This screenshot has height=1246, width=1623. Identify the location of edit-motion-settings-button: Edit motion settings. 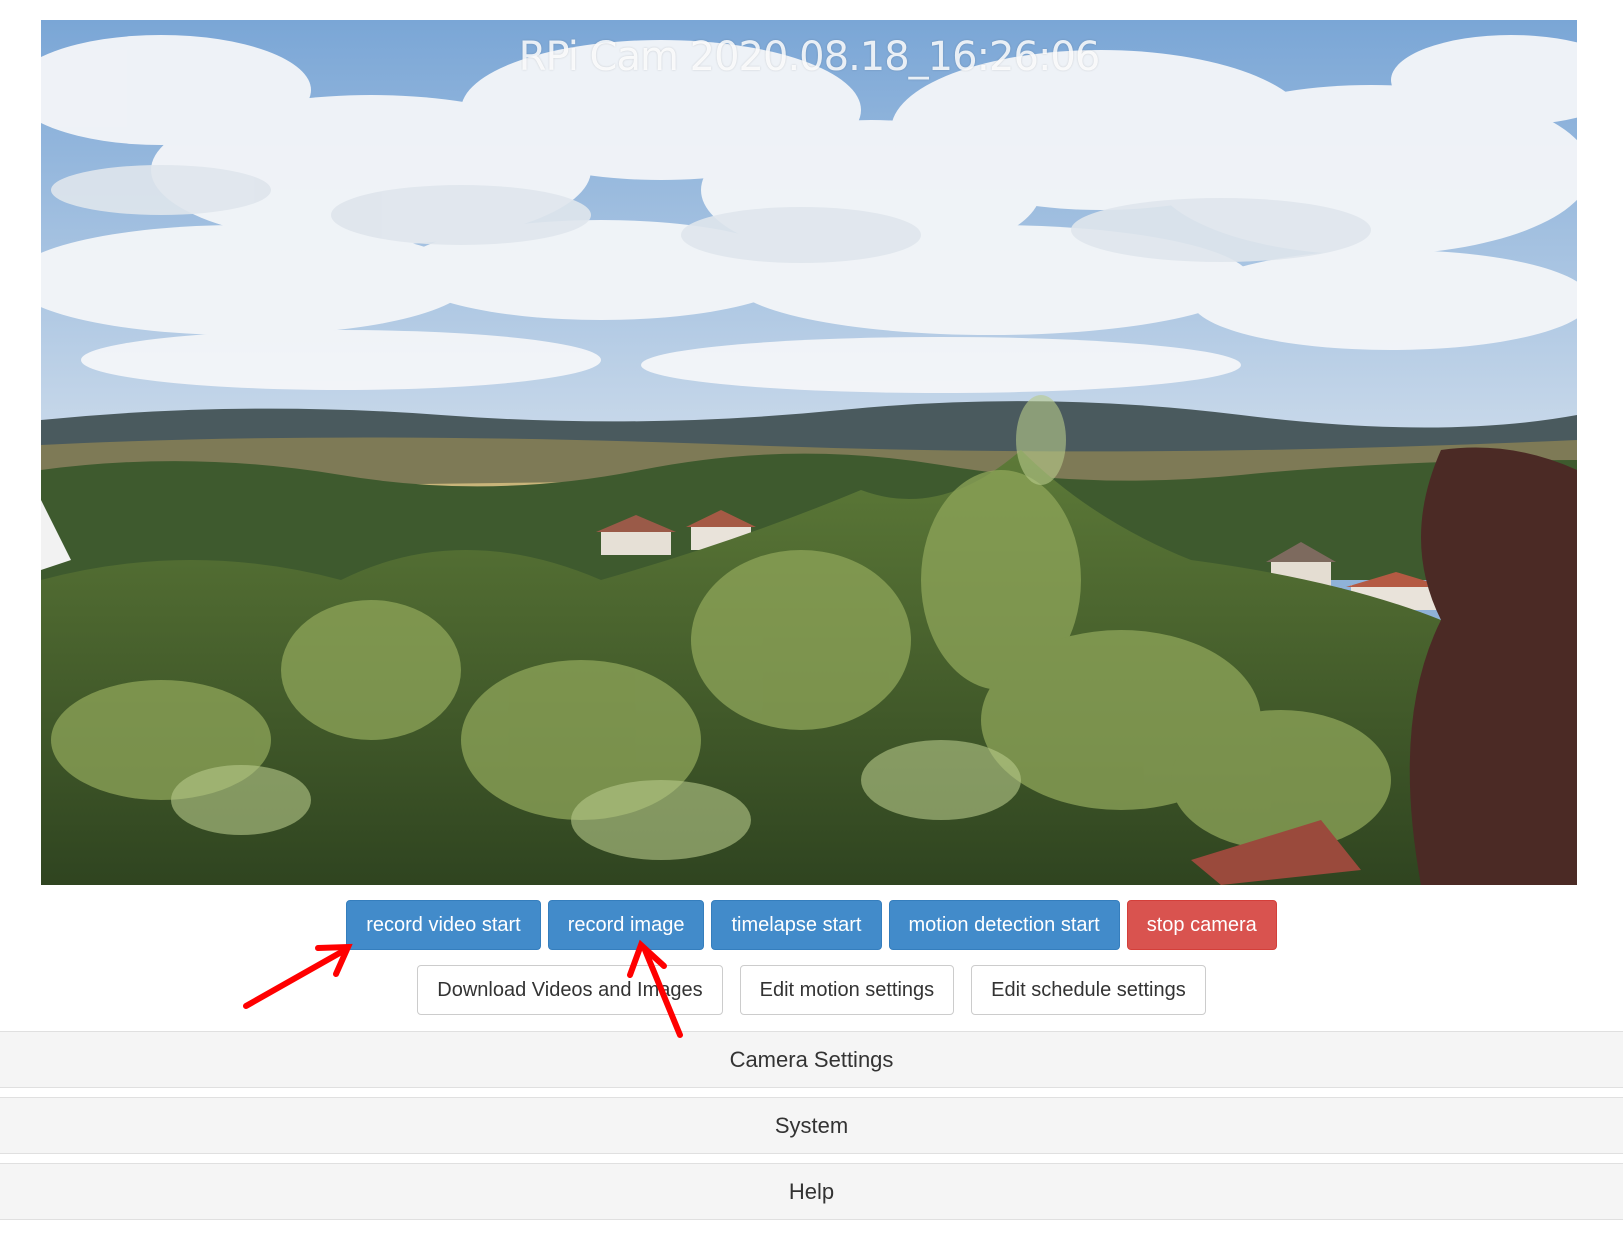
(847, 990).